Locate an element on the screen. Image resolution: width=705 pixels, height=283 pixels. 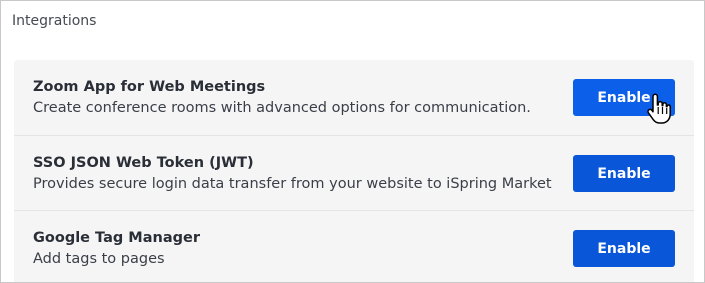
enable-sso-jwt-button: Enable is located at coordinates (624, 173).